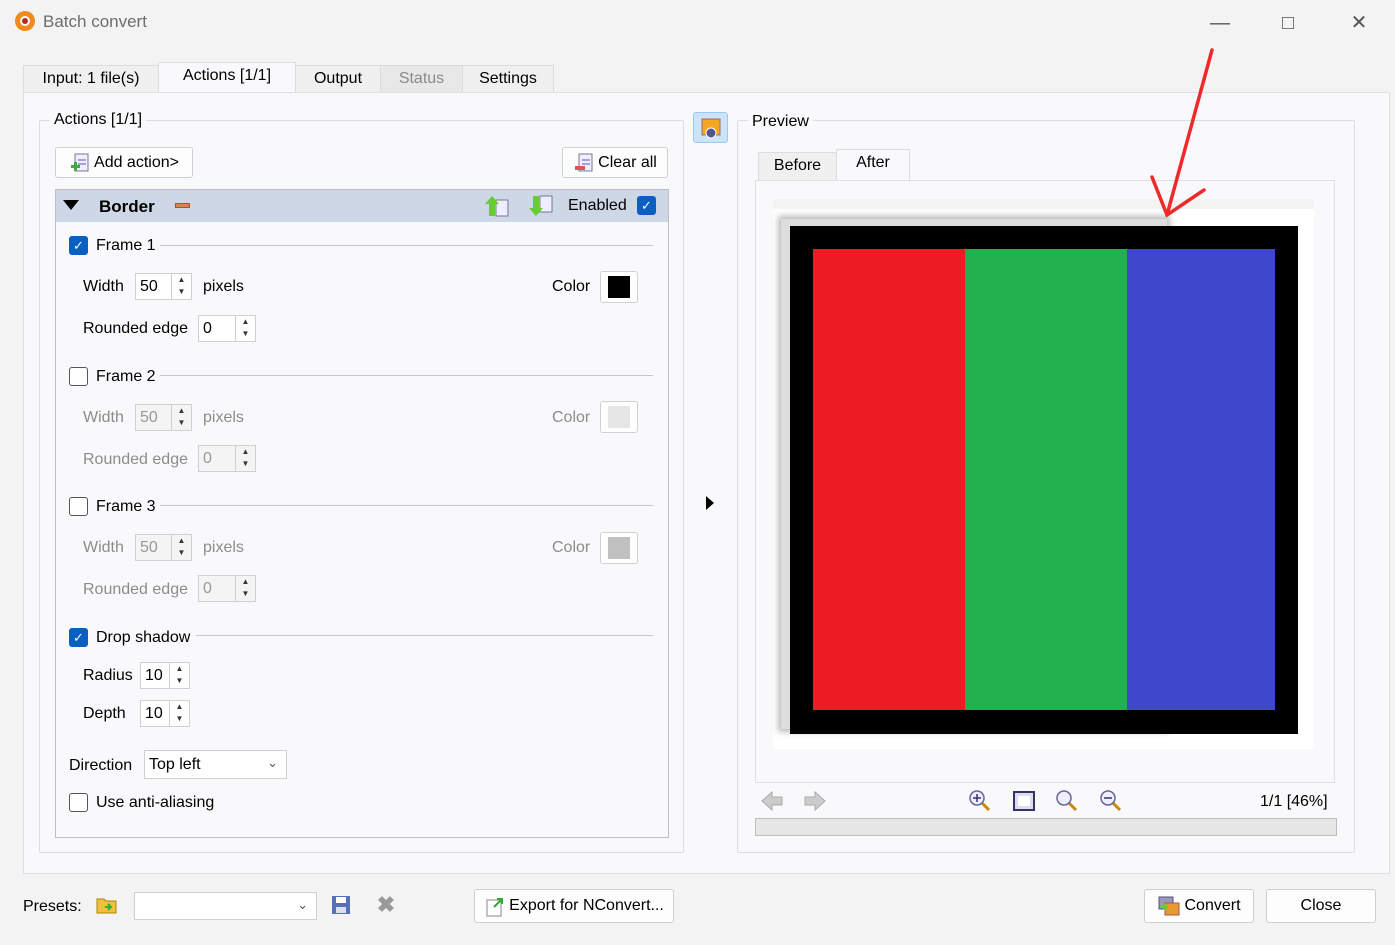  Describe the element at coordinates (542, 206) in the screenshot. I see `move-down-icon` at that location.